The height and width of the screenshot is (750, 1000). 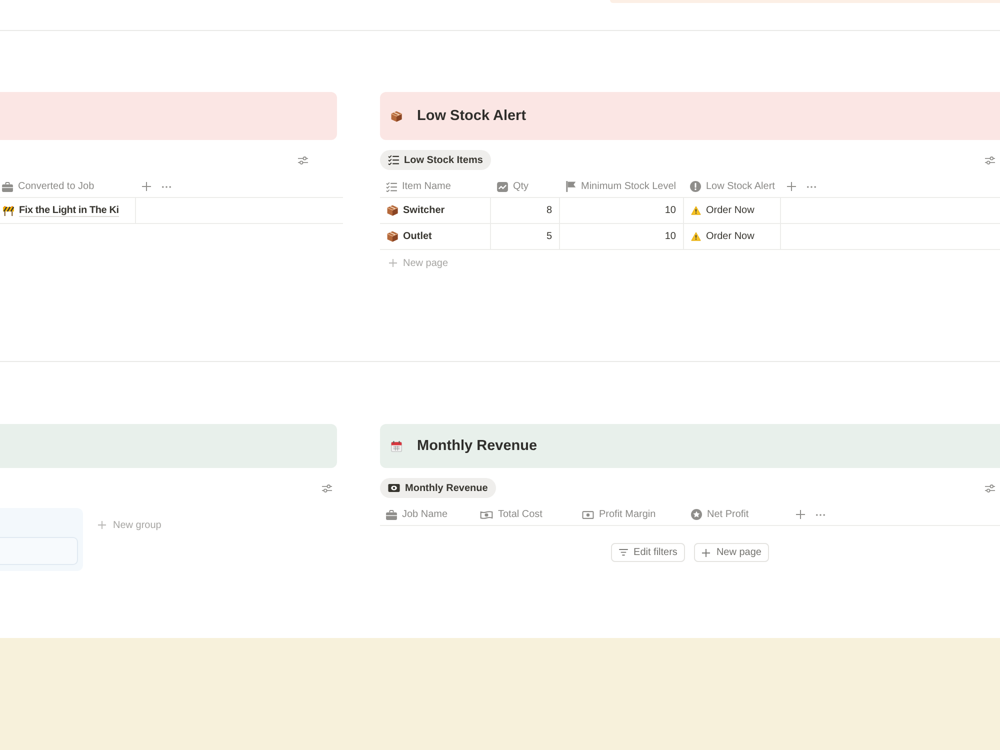 I want to click on page-link: Outlet, so click(x=417, y=236).